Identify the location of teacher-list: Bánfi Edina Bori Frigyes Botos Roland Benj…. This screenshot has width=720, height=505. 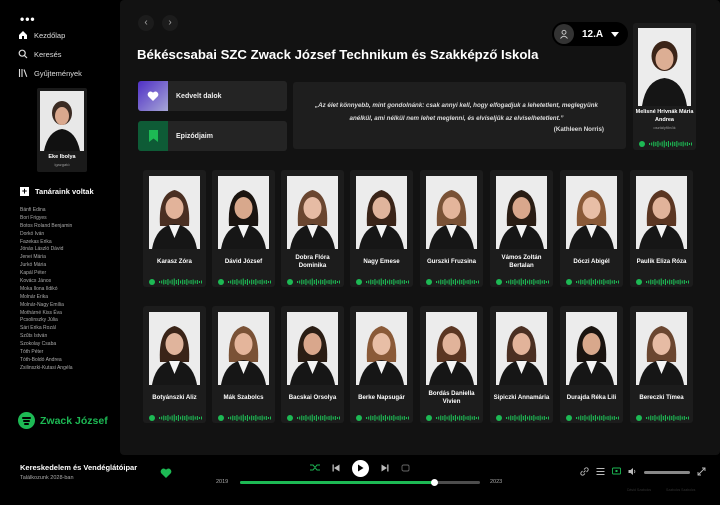
(46, 290).